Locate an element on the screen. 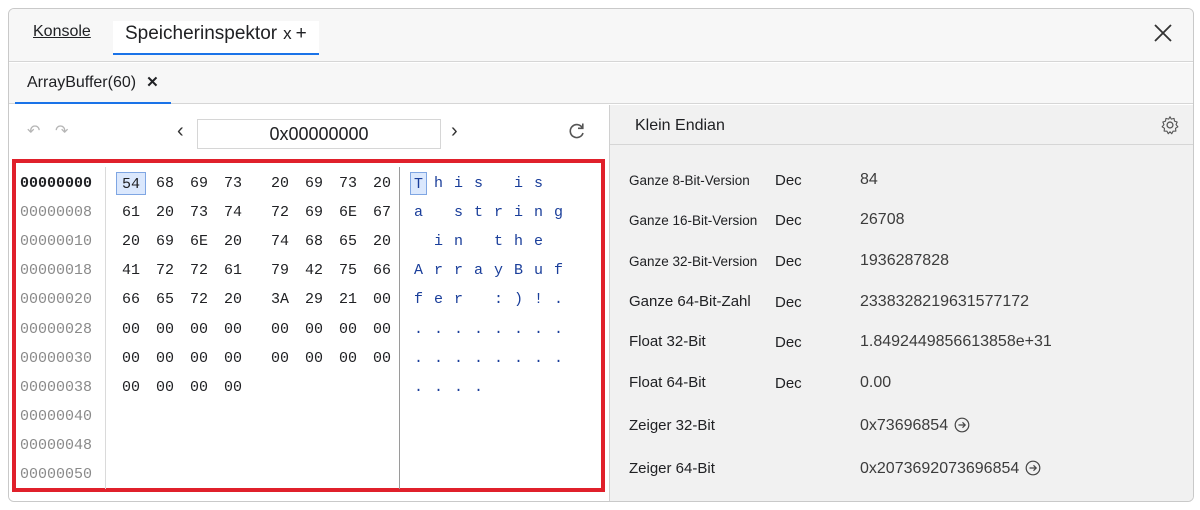 This screenshot has height=510, width=1200. hex-byte: 41 is located at coordinates (131, 270).